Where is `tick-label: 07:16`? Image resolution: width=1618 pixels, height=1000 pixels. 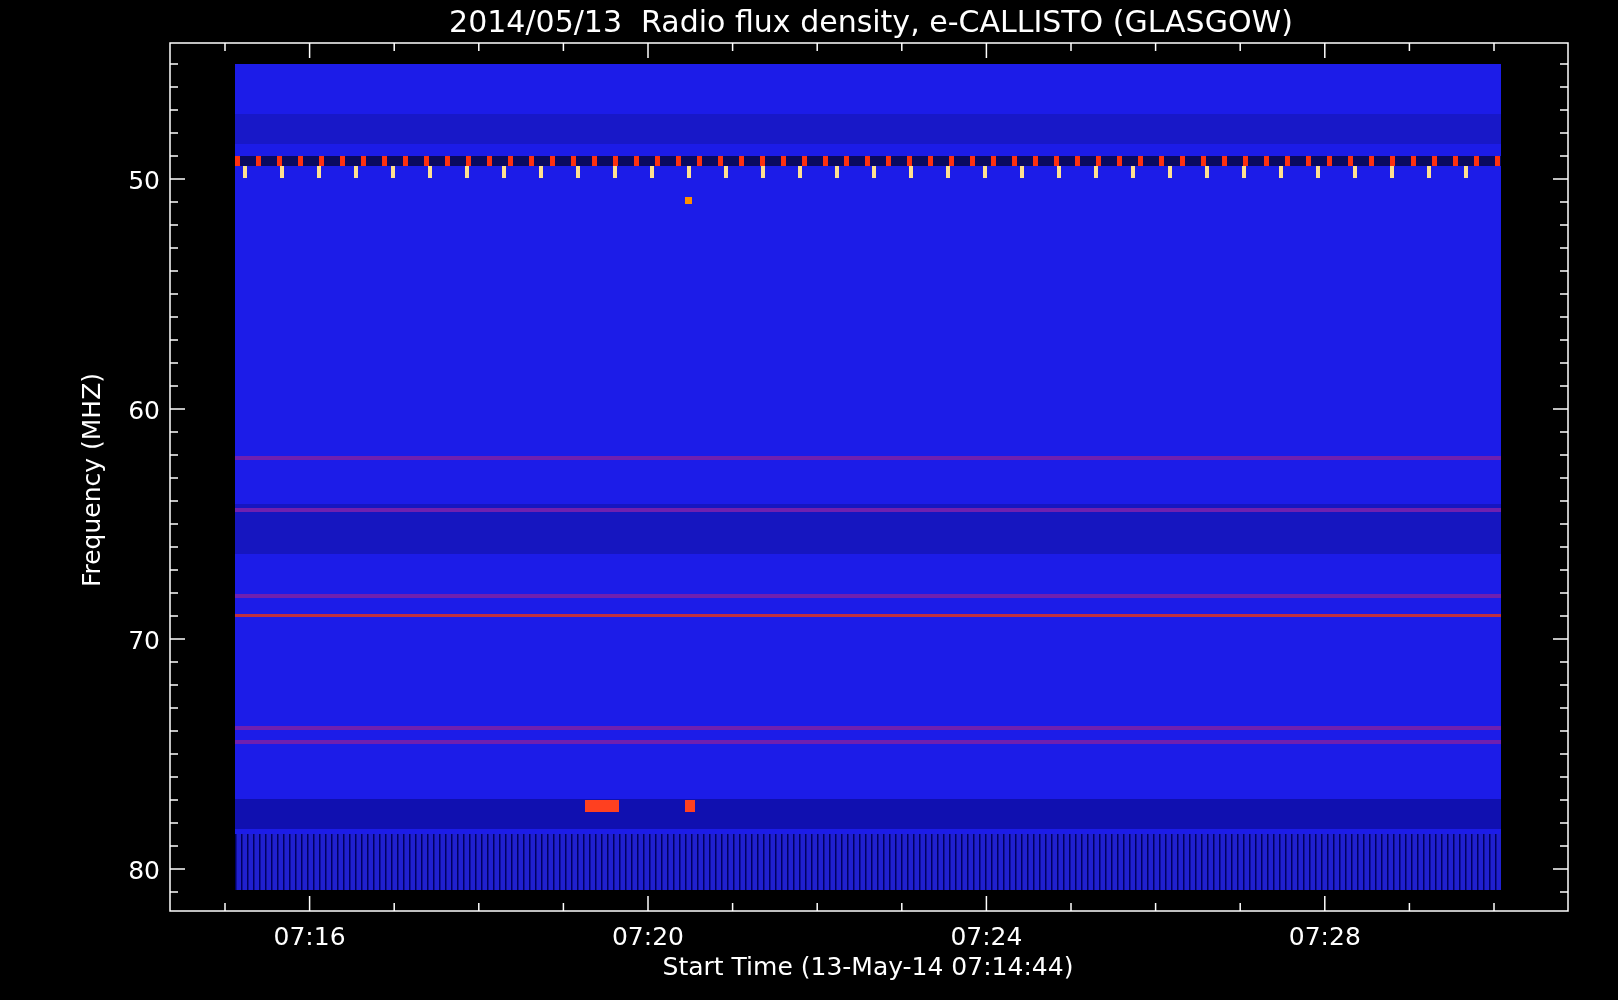 tick-label: 07:16 is located at coordinates (309, 936).